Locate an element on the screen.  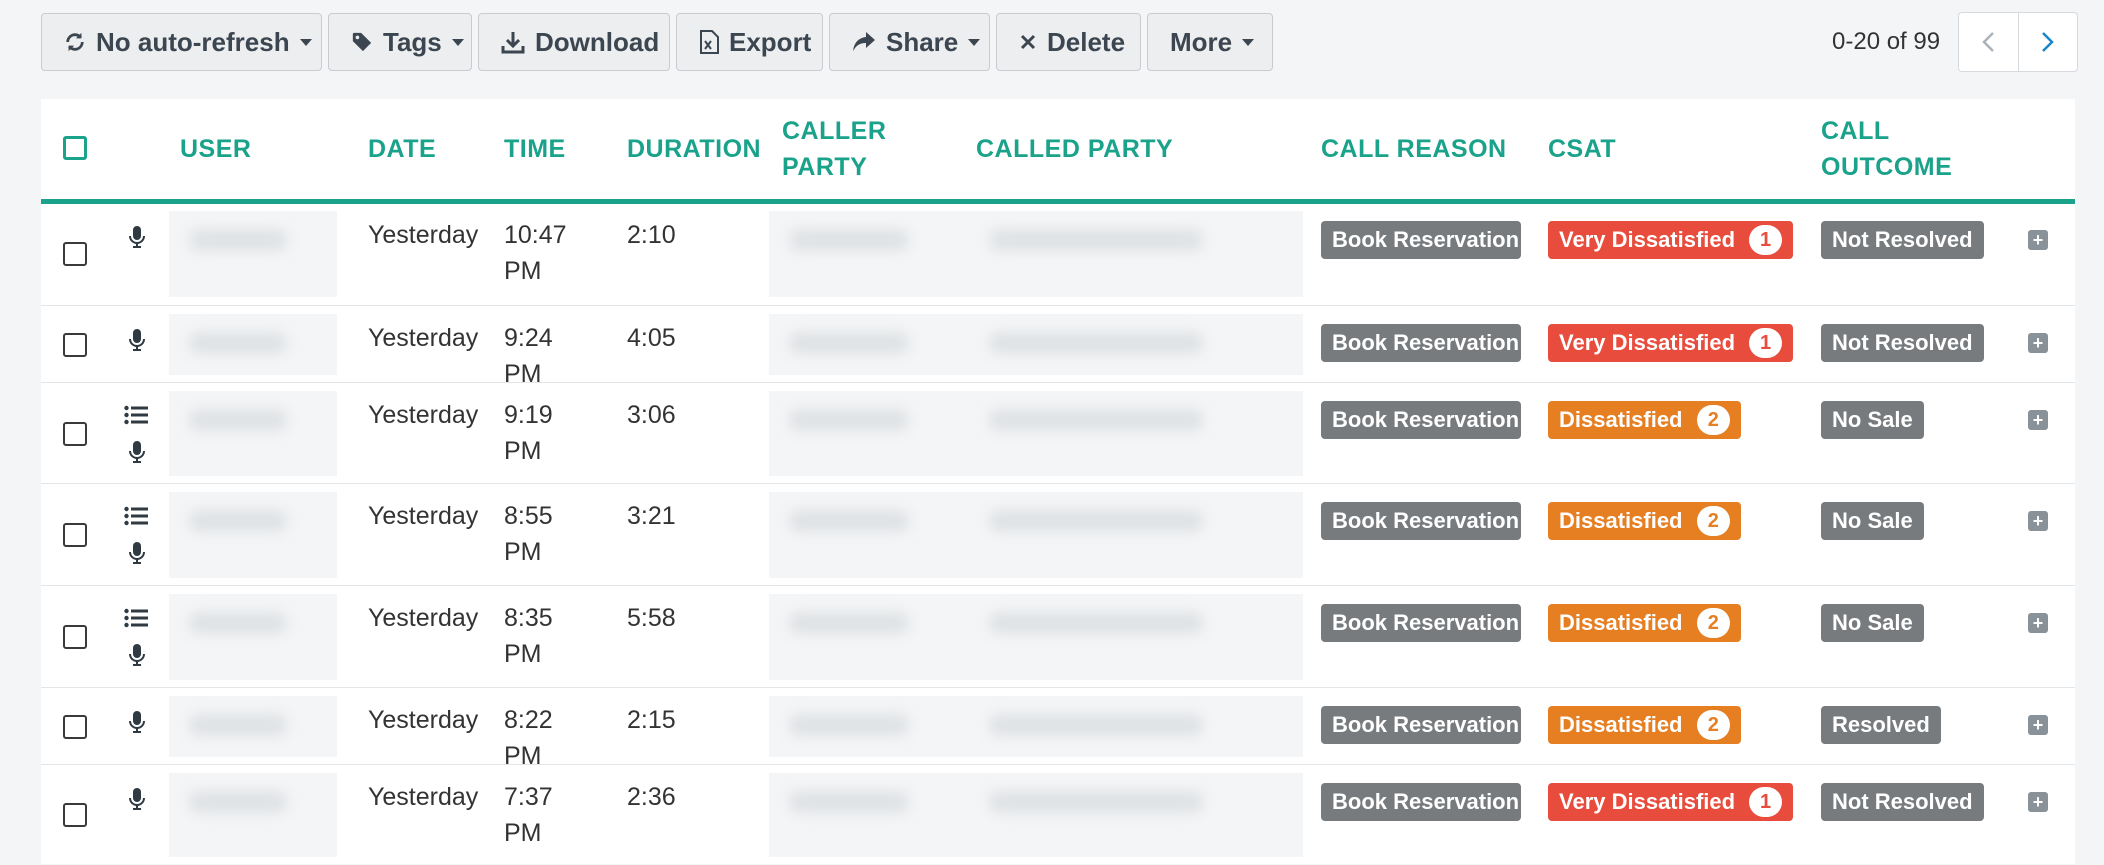
call-outcome-badge: Resolved is located at coordinates (1881, 725).